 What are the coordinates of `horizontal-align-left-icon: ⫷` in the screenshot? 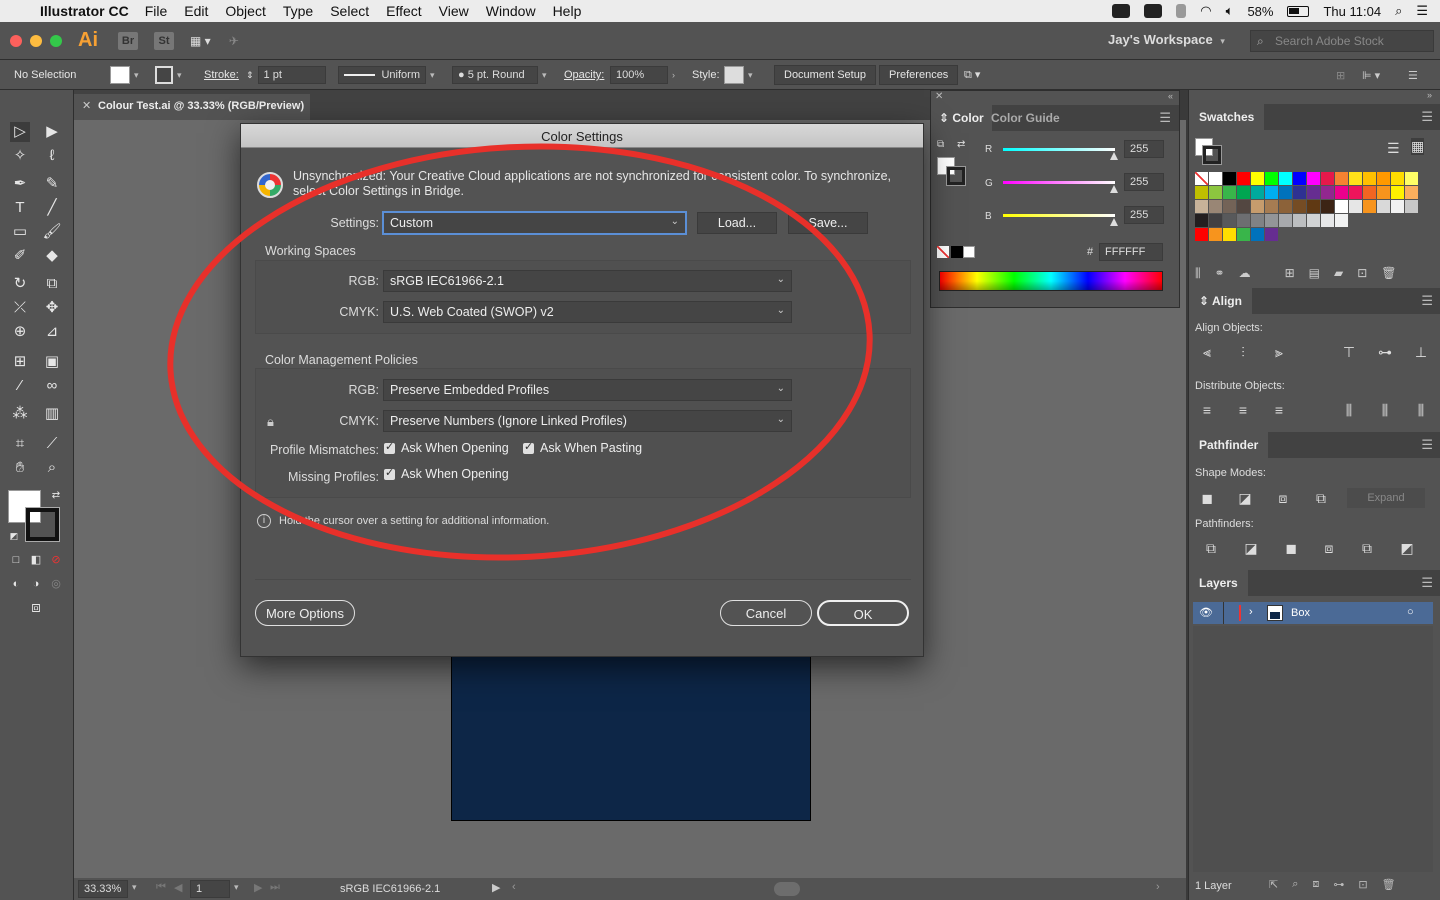 It's located at (1207, 352).